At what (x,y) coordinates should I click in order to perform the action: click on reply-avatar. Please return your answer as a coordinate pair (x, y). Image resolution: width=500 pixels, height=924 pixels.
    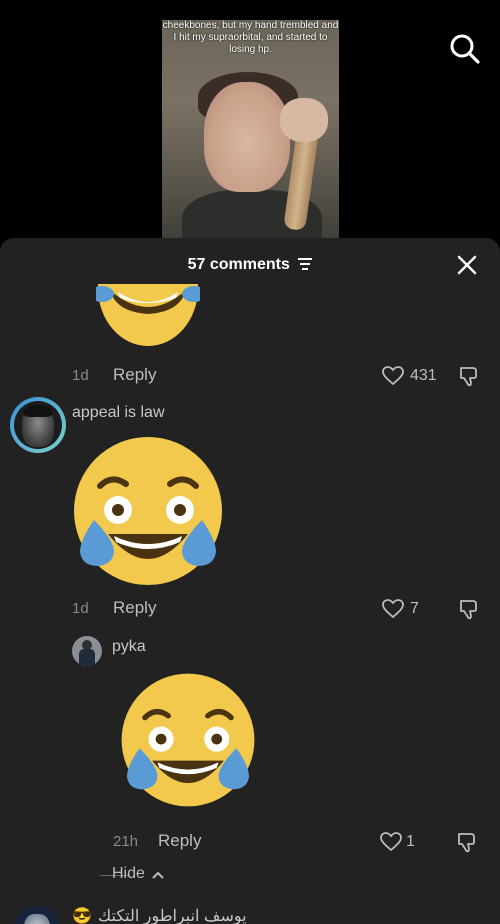
    Looking at the image, I should click on (87, 651).